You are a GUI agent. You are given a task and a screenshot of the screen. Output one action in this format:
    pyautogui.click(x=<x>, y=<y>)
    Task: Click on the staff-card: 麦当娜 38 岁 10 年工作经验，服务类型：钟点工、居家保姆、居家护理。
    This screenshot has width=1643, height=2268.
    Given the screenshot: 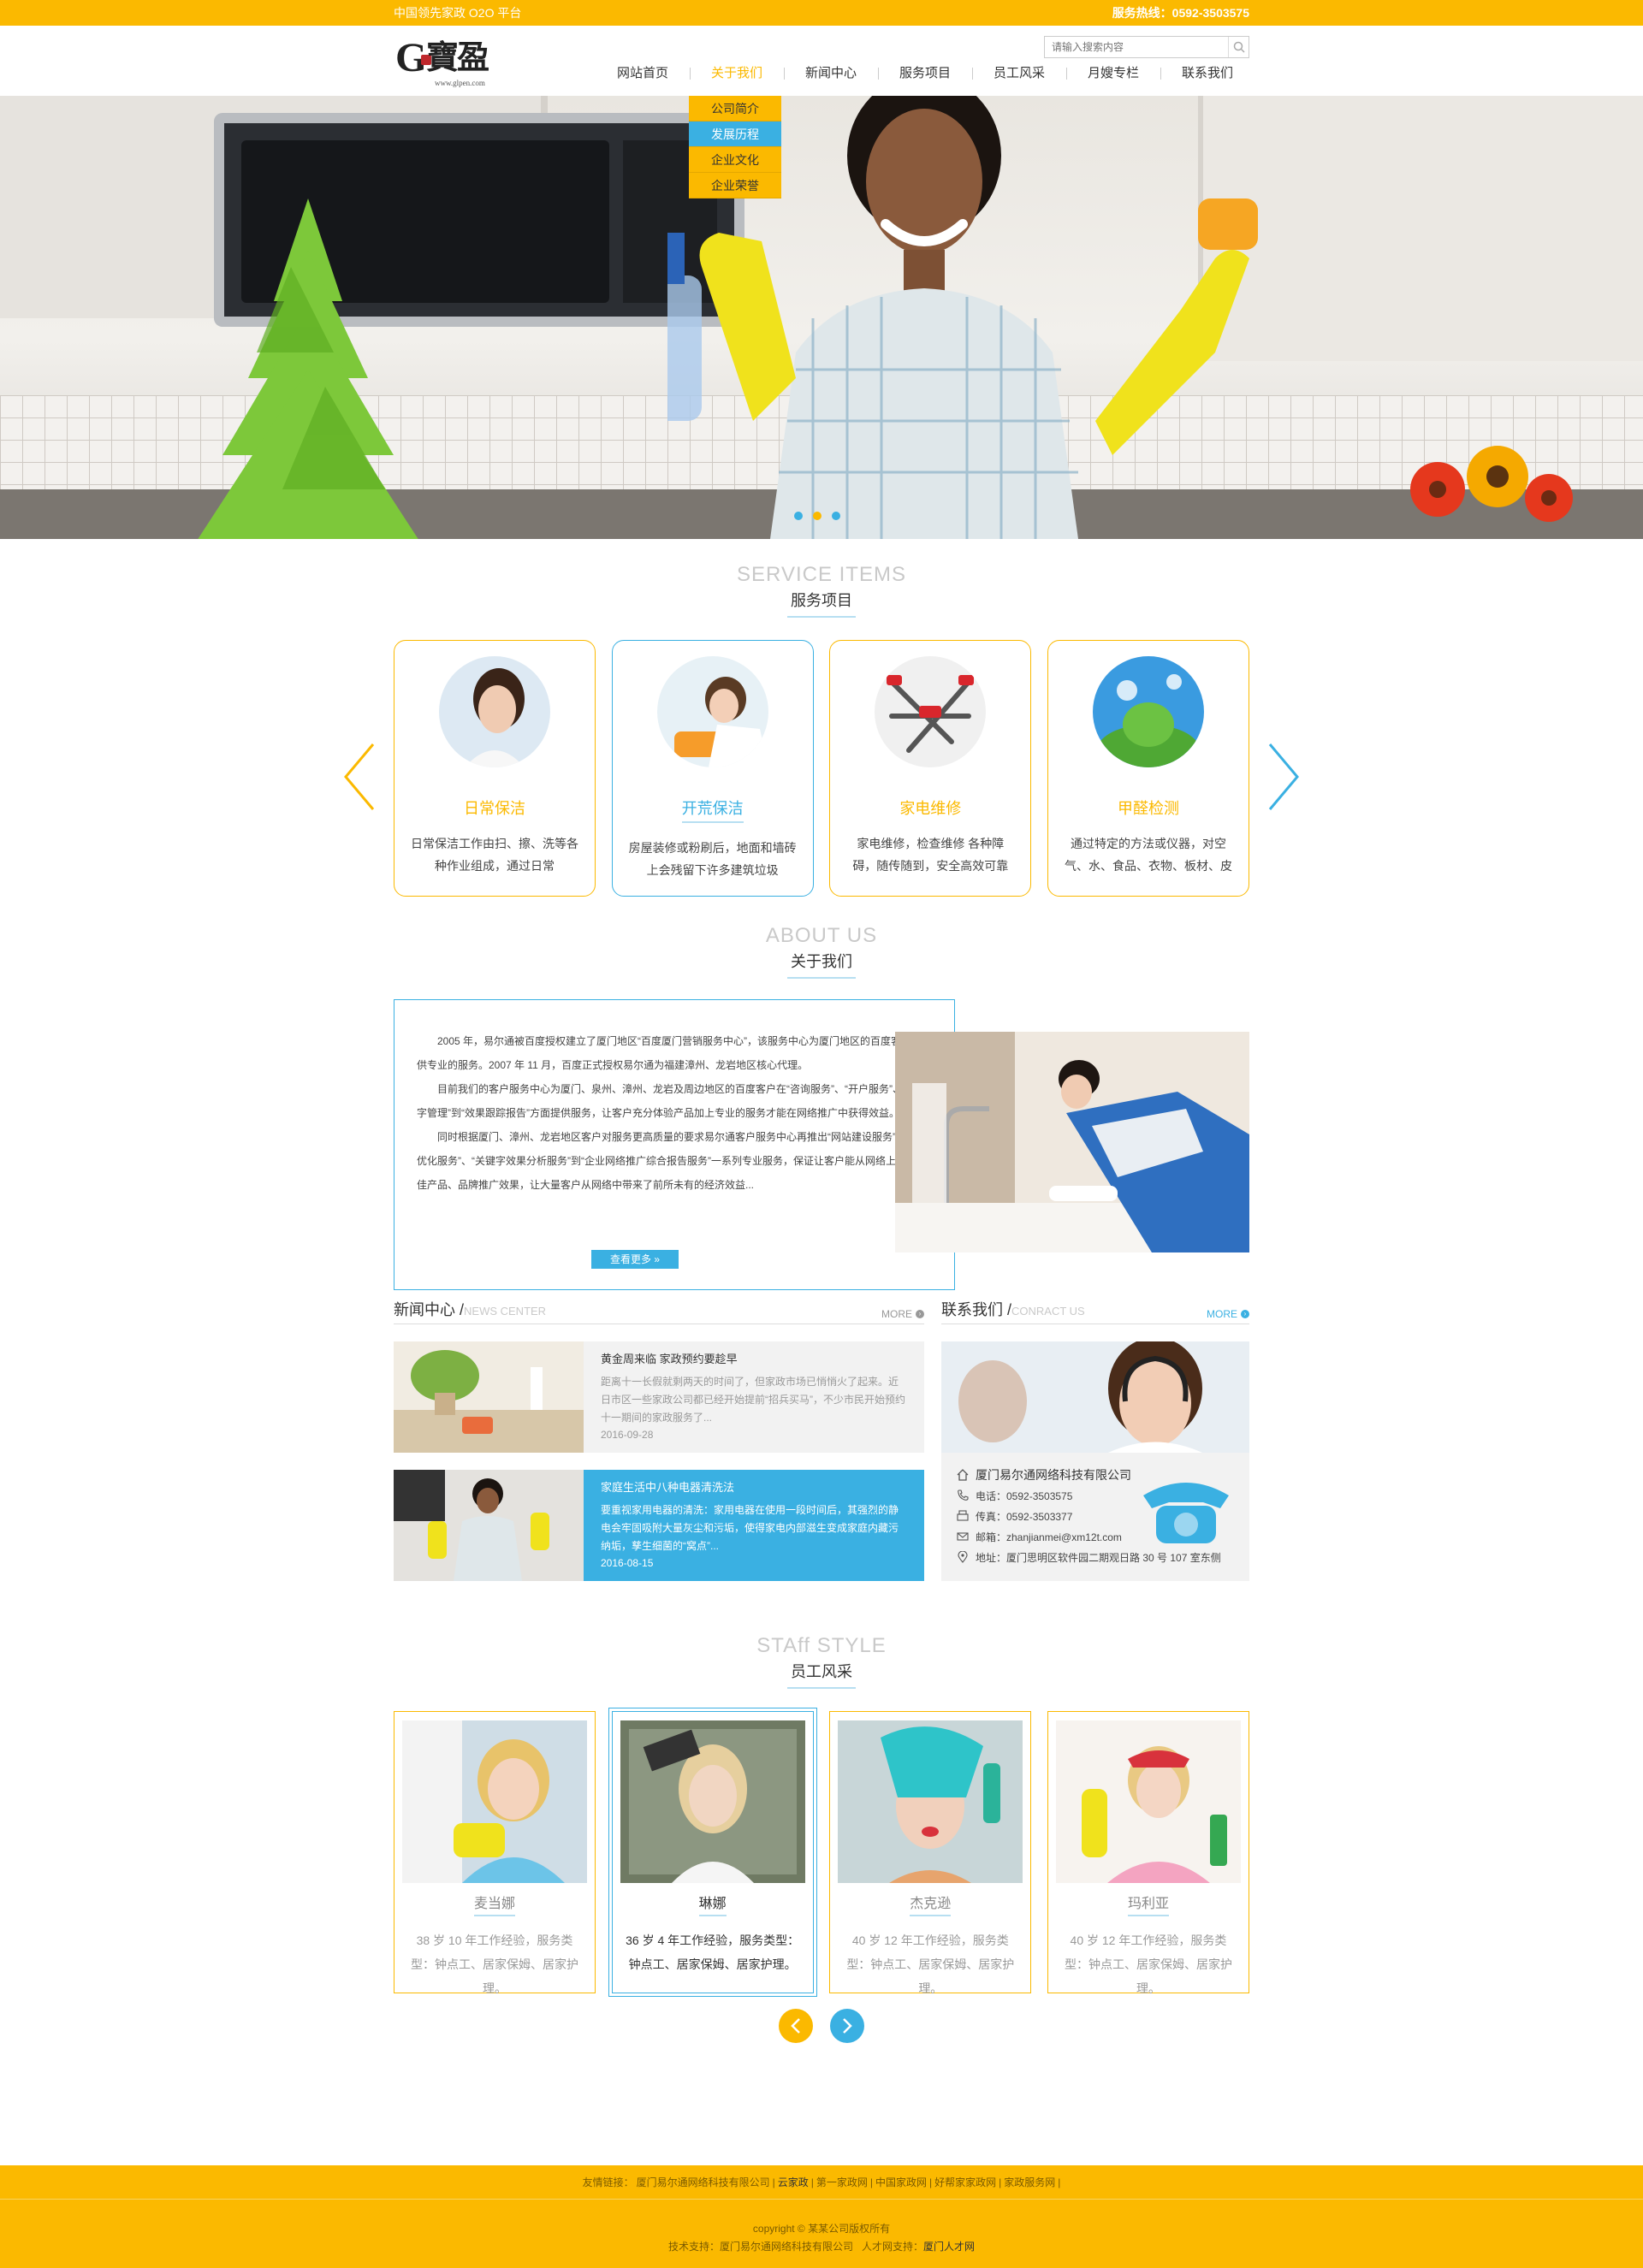 What is the action you would take?
    pyautogui.click(x=495, y=1853)
    